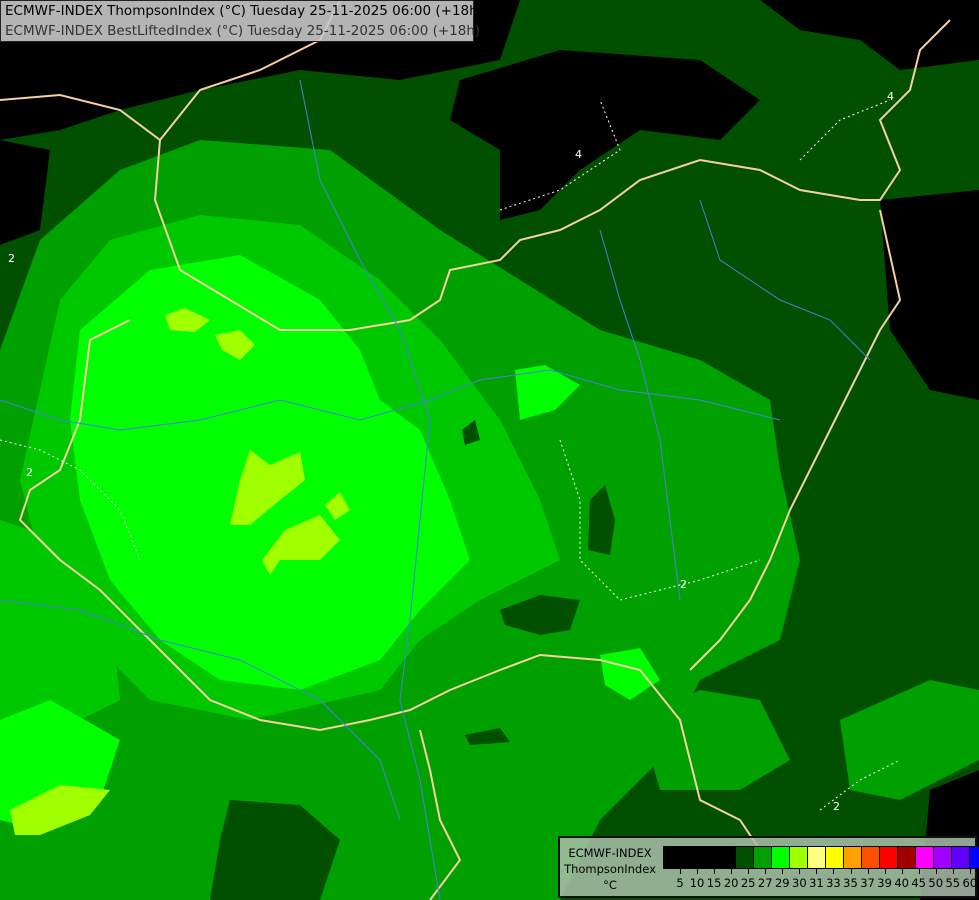 This screenshot has width=979, height=900. What do you see at coordinates (782, 883) in the screenshot?
I see `legend-tick-label: 29` at bounding box center [782, 883].